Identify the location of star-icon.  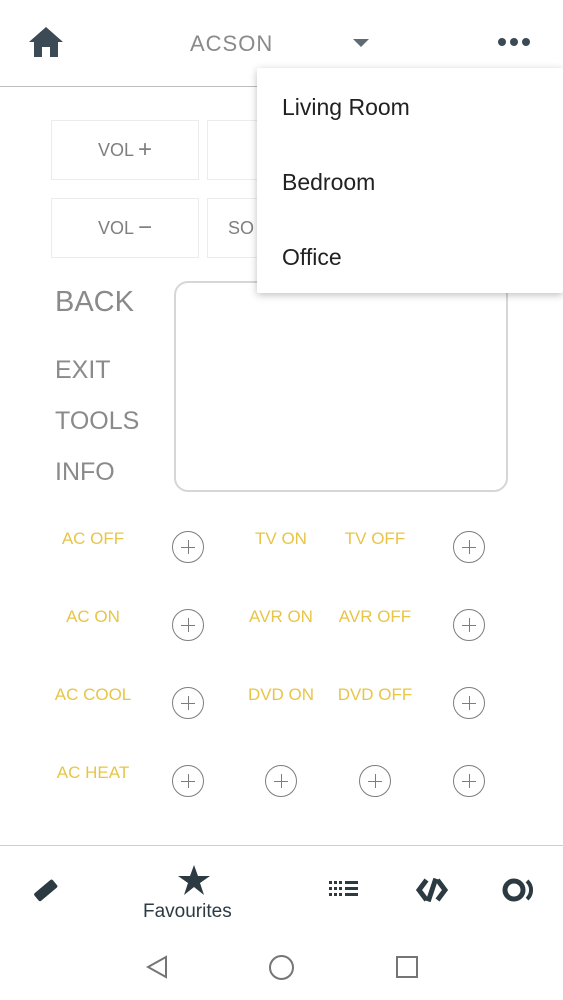
(194, 880).